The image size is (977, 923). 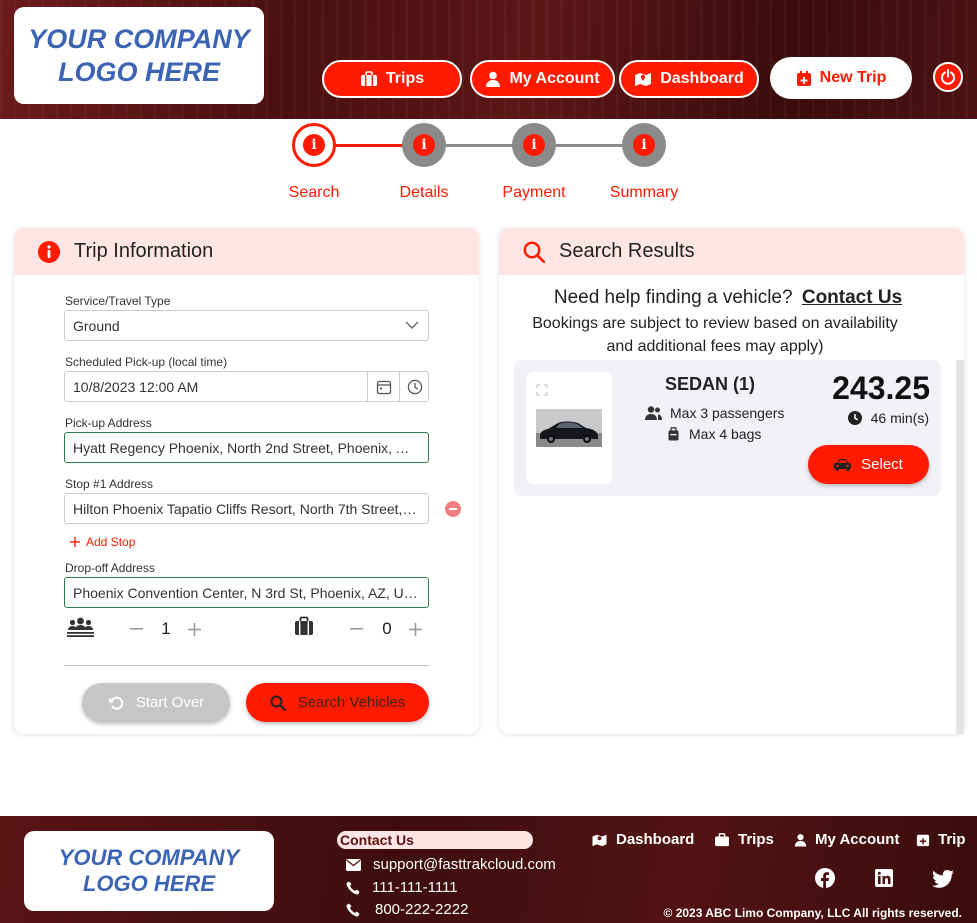 I want to click on remove-stop-button, so click(x=453, y=509).